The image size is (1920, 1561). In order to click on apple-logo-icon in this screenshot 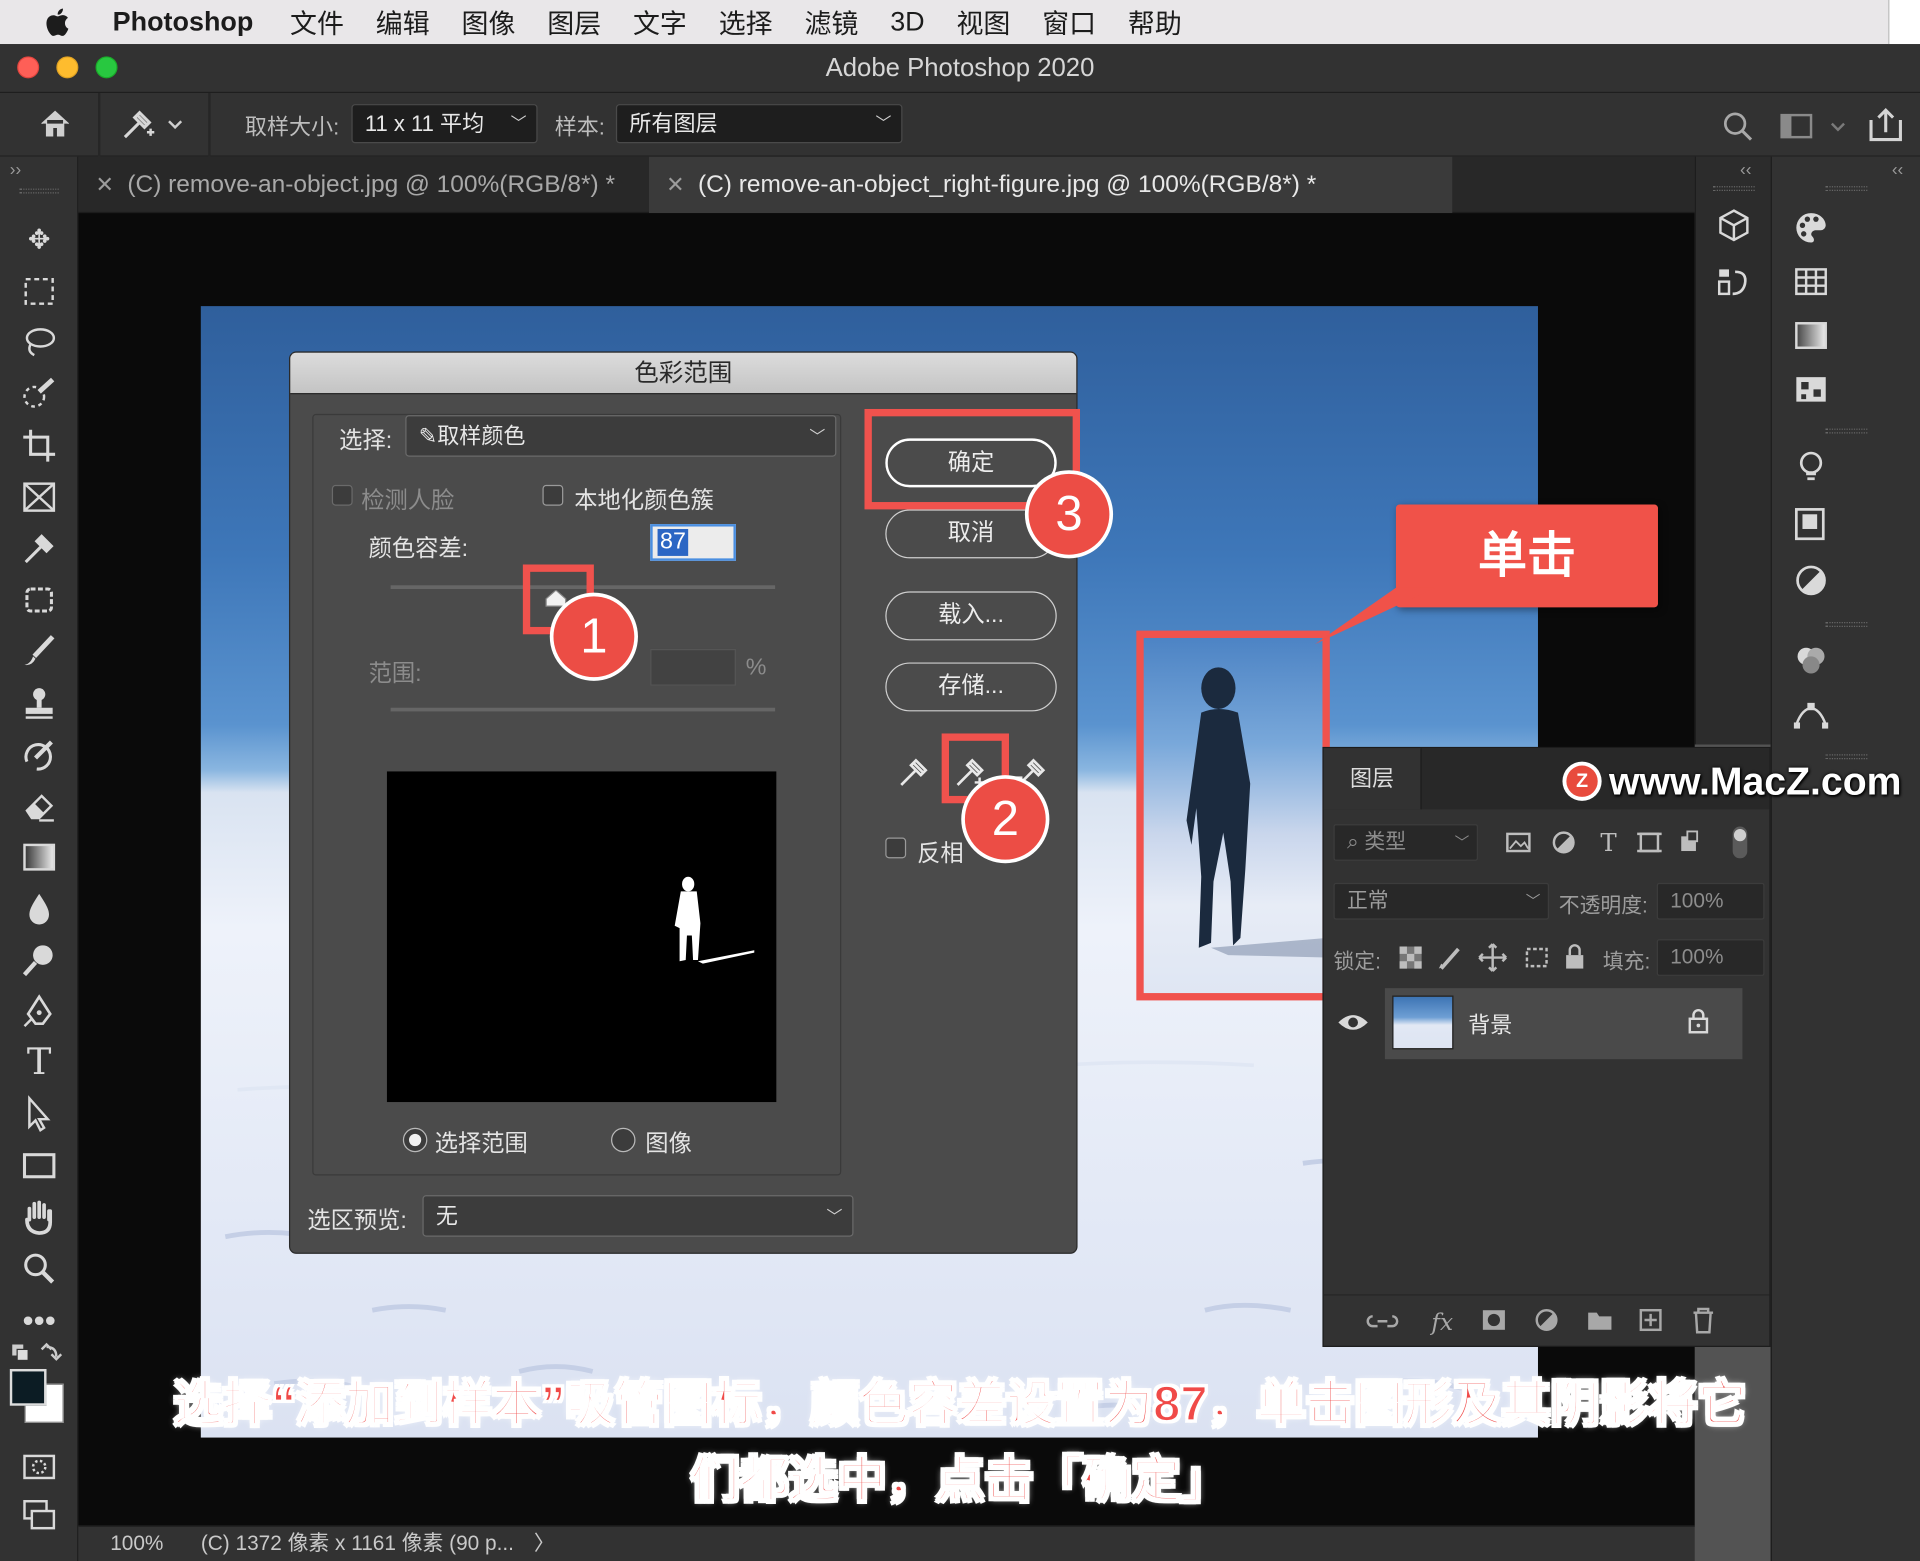, I will do `click(56, 22)`.